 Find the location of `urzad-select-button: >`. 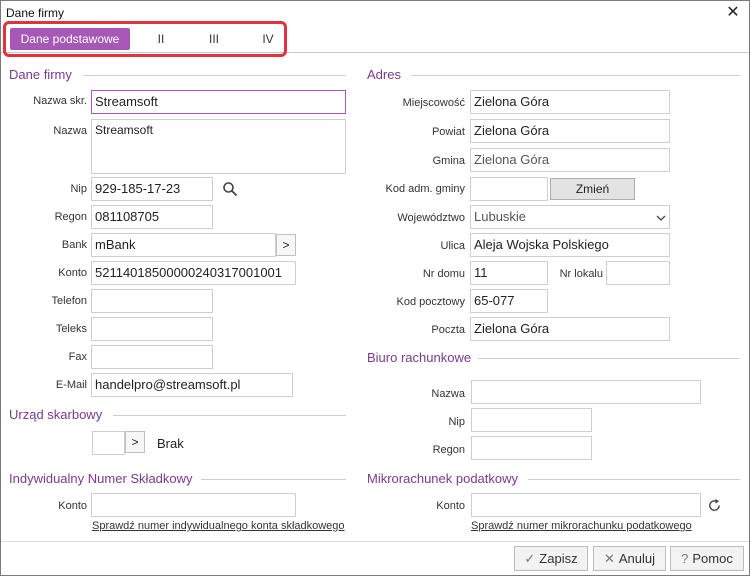

urzad-select-button: > is located at coordinates (135, 442).